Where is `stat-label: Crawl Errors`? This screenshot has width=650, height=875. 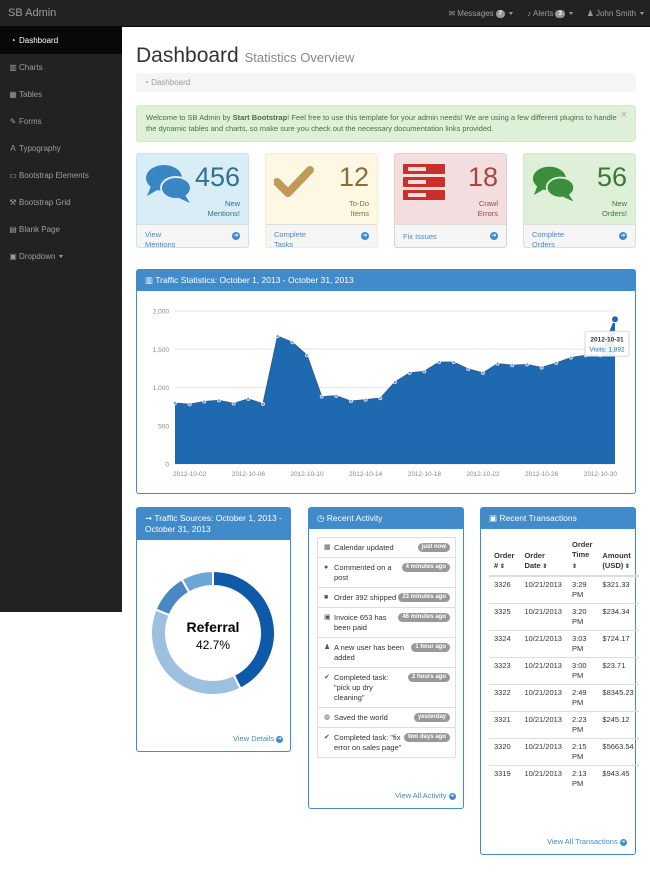 stat-label: Crawl Errors is located at coordinates (488, 209).